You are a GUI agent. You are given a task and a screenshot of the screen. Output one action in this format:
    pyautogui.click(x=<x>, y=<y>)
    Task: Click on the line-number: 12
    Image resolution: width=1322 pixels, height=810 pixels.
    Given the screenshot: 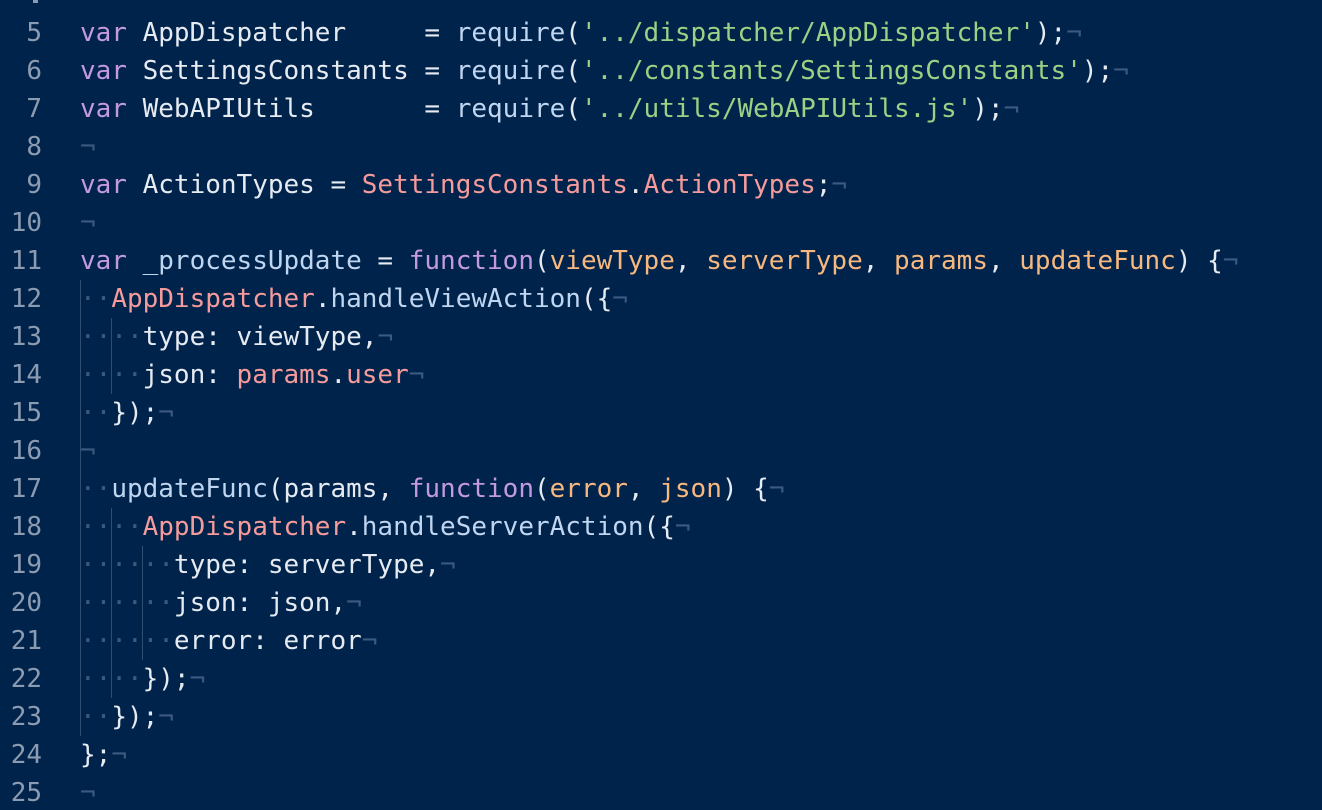 What is the action you would take?
    pyautogui.click(x=26, y=299)
    